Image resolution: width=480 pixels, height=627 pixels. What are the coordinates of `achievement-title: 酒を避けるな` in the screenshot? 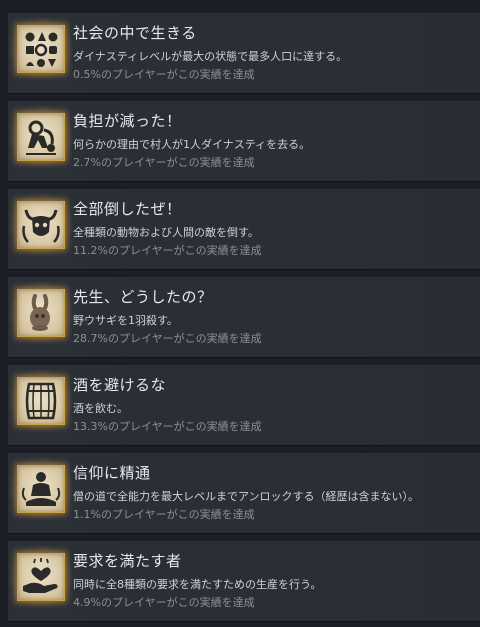 It's located at (120, 385).